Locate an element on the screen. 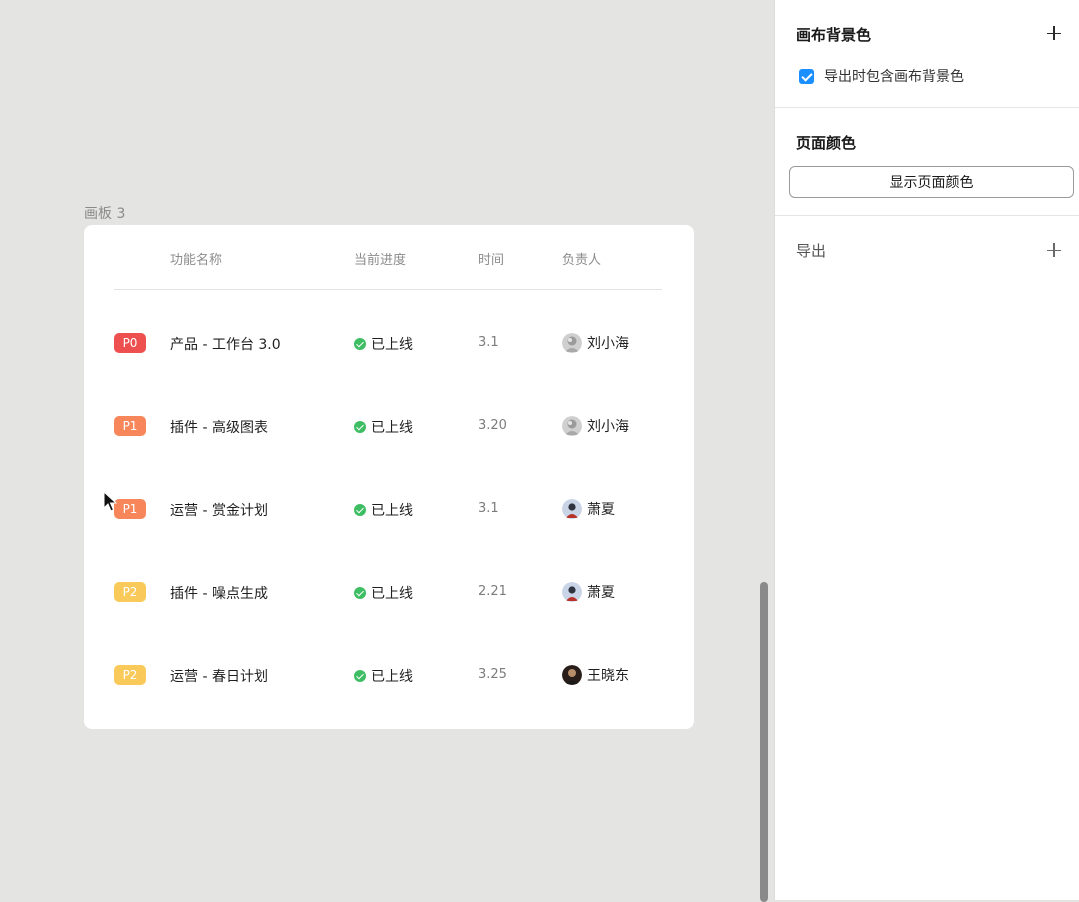 The height and width of the screenshot is (902, 1079). header-divider is located at coordinates (388, 289).